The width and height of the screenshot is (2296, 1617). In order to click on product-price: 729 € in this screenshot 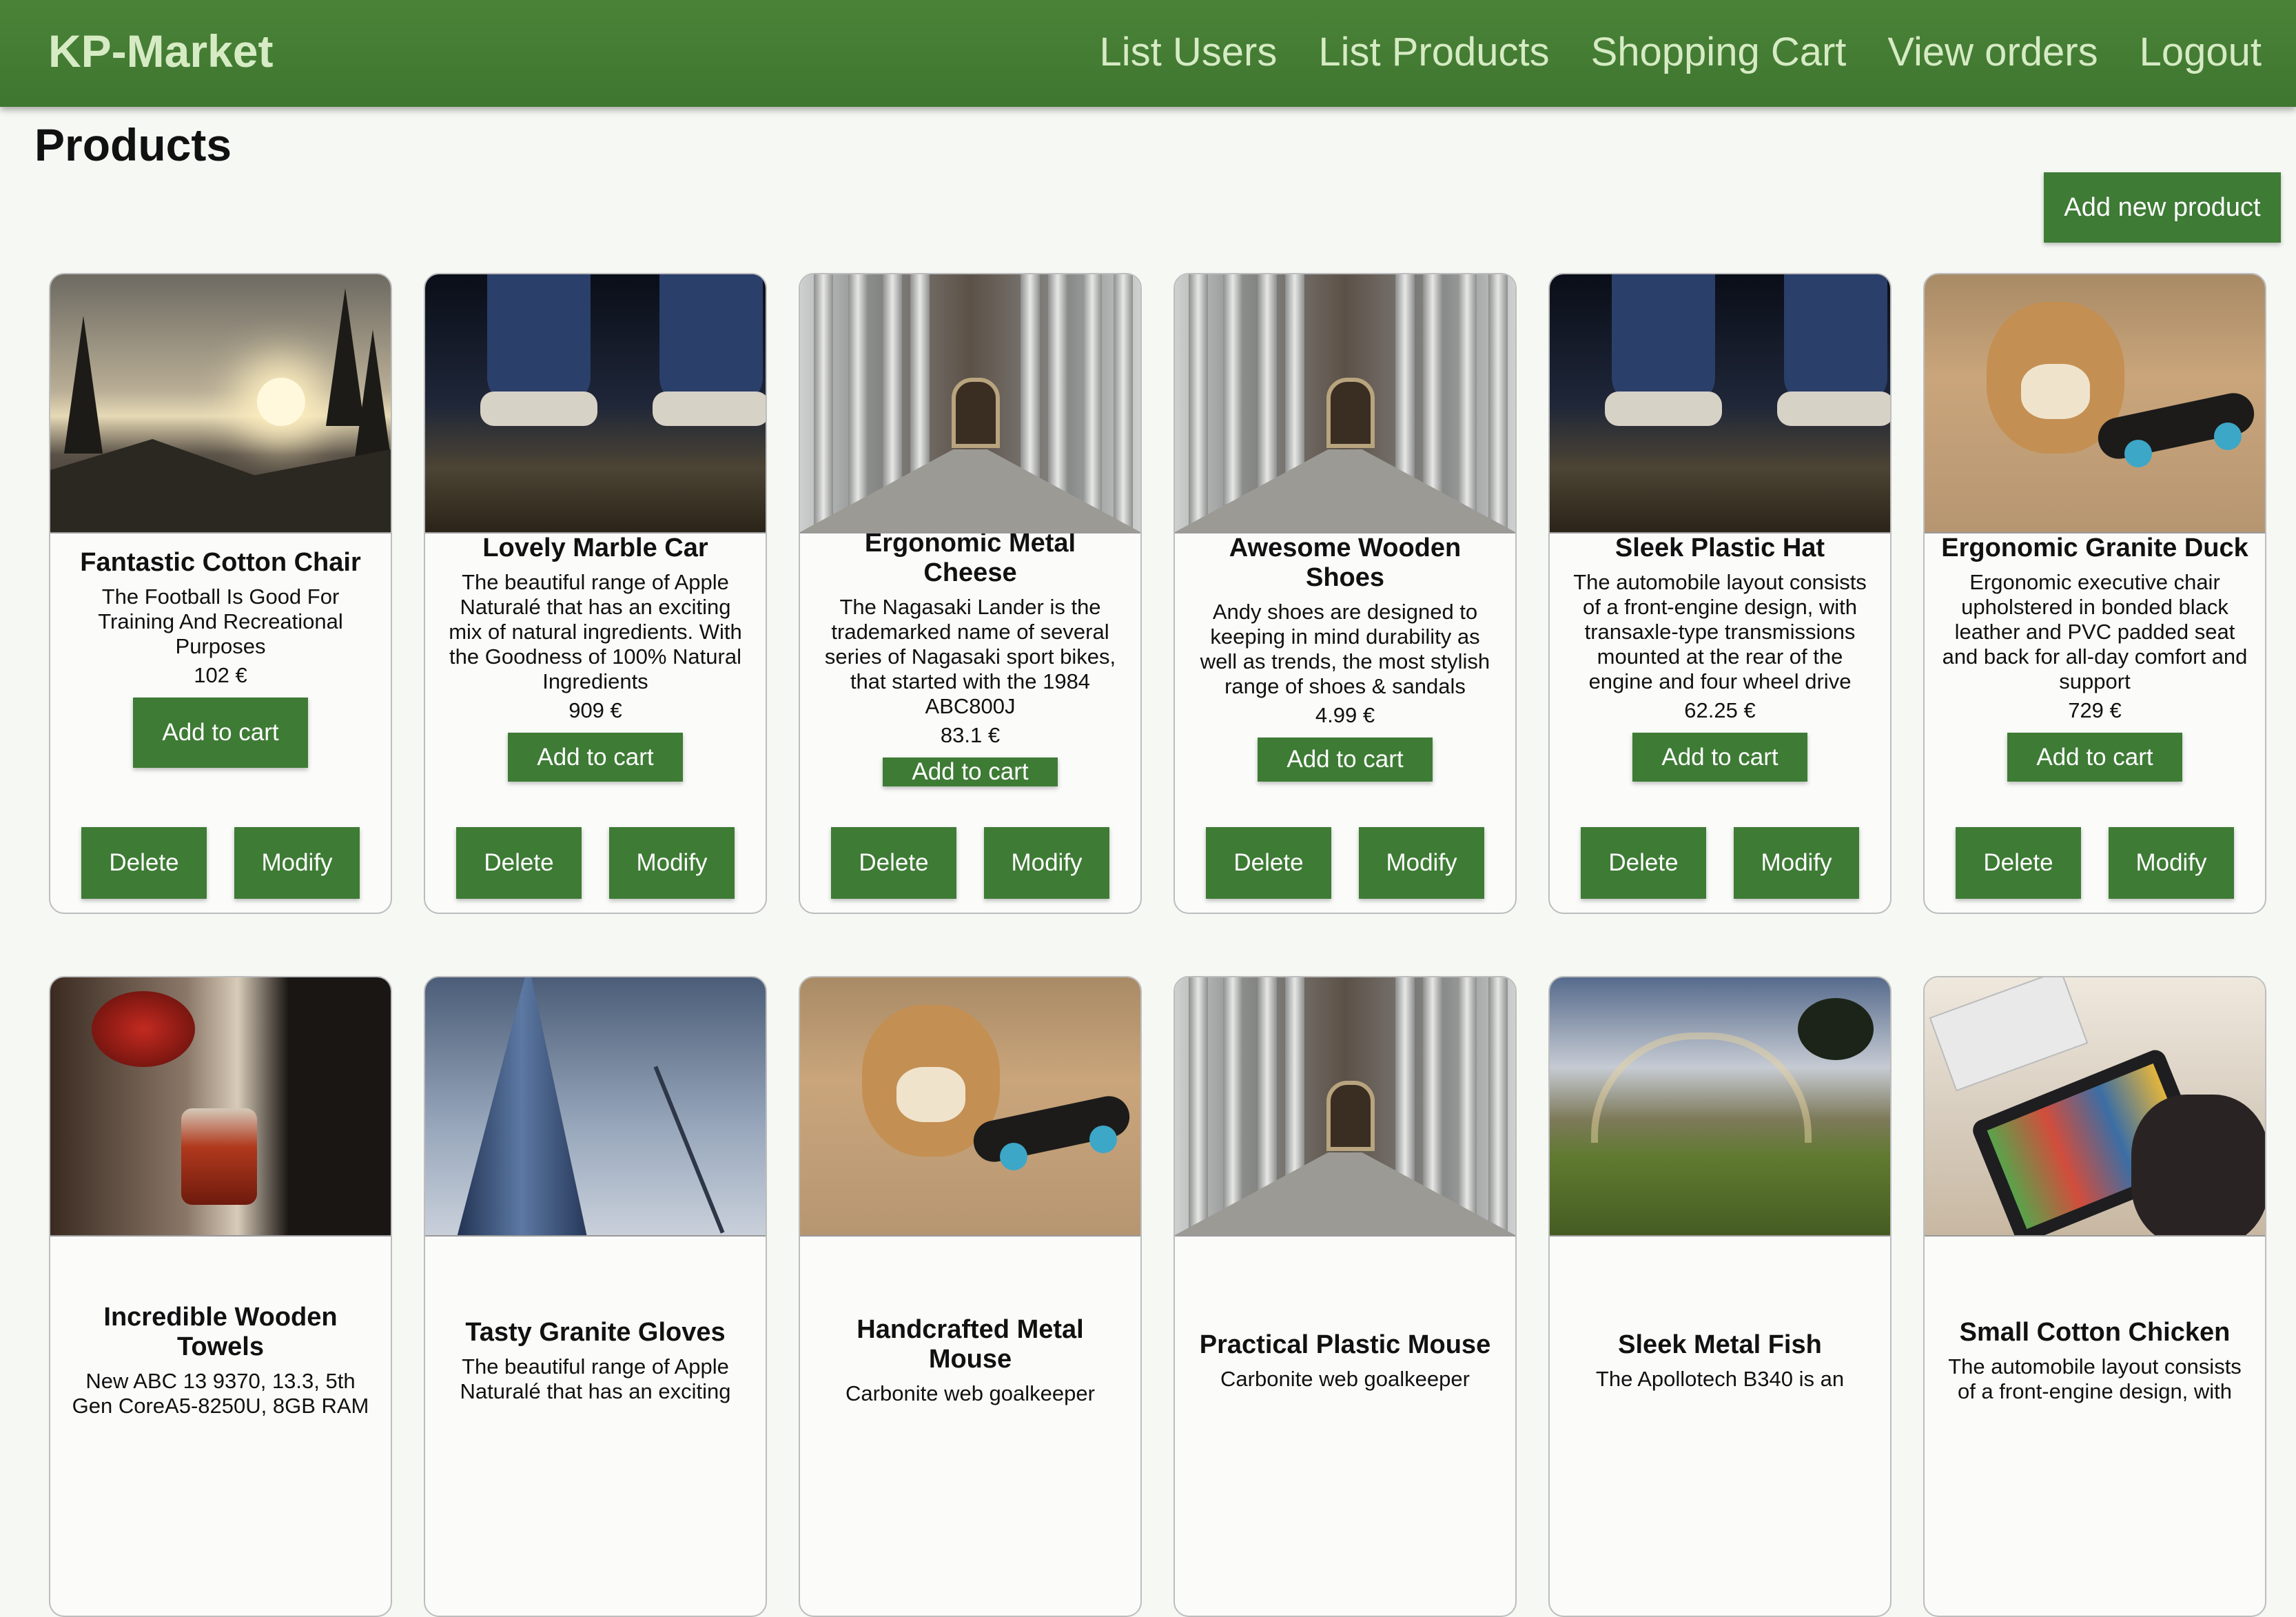, I will do `click(2095, 710)`.